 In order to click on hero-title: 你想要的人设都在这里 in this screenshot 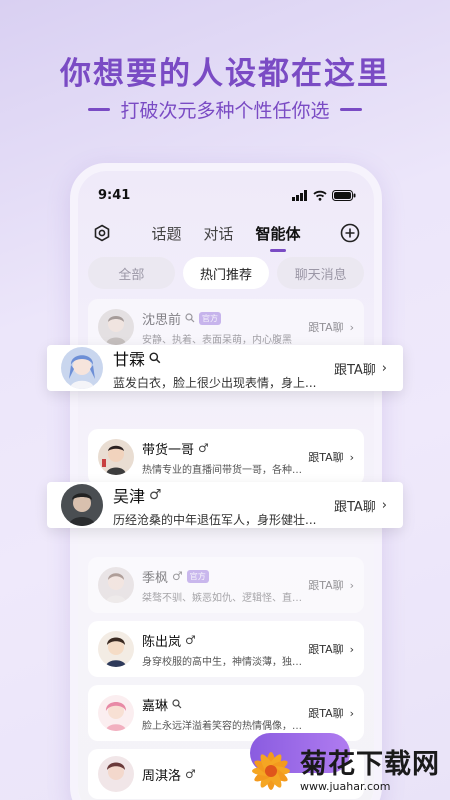, I will do `click(225, 74)`.